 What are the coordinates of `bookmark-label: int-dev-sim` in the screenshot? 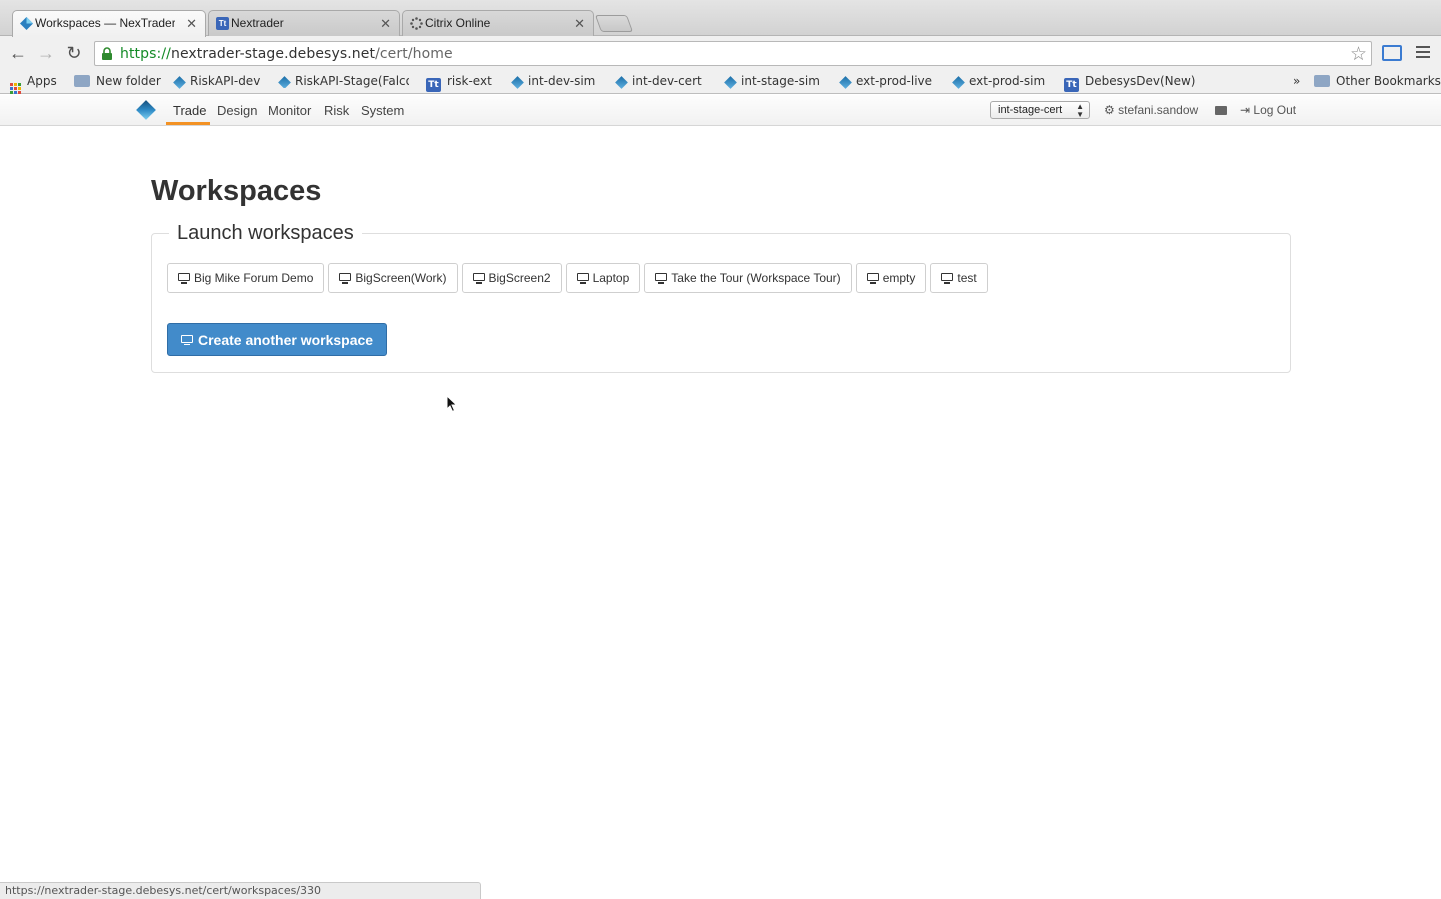 It's located at (562, 81).